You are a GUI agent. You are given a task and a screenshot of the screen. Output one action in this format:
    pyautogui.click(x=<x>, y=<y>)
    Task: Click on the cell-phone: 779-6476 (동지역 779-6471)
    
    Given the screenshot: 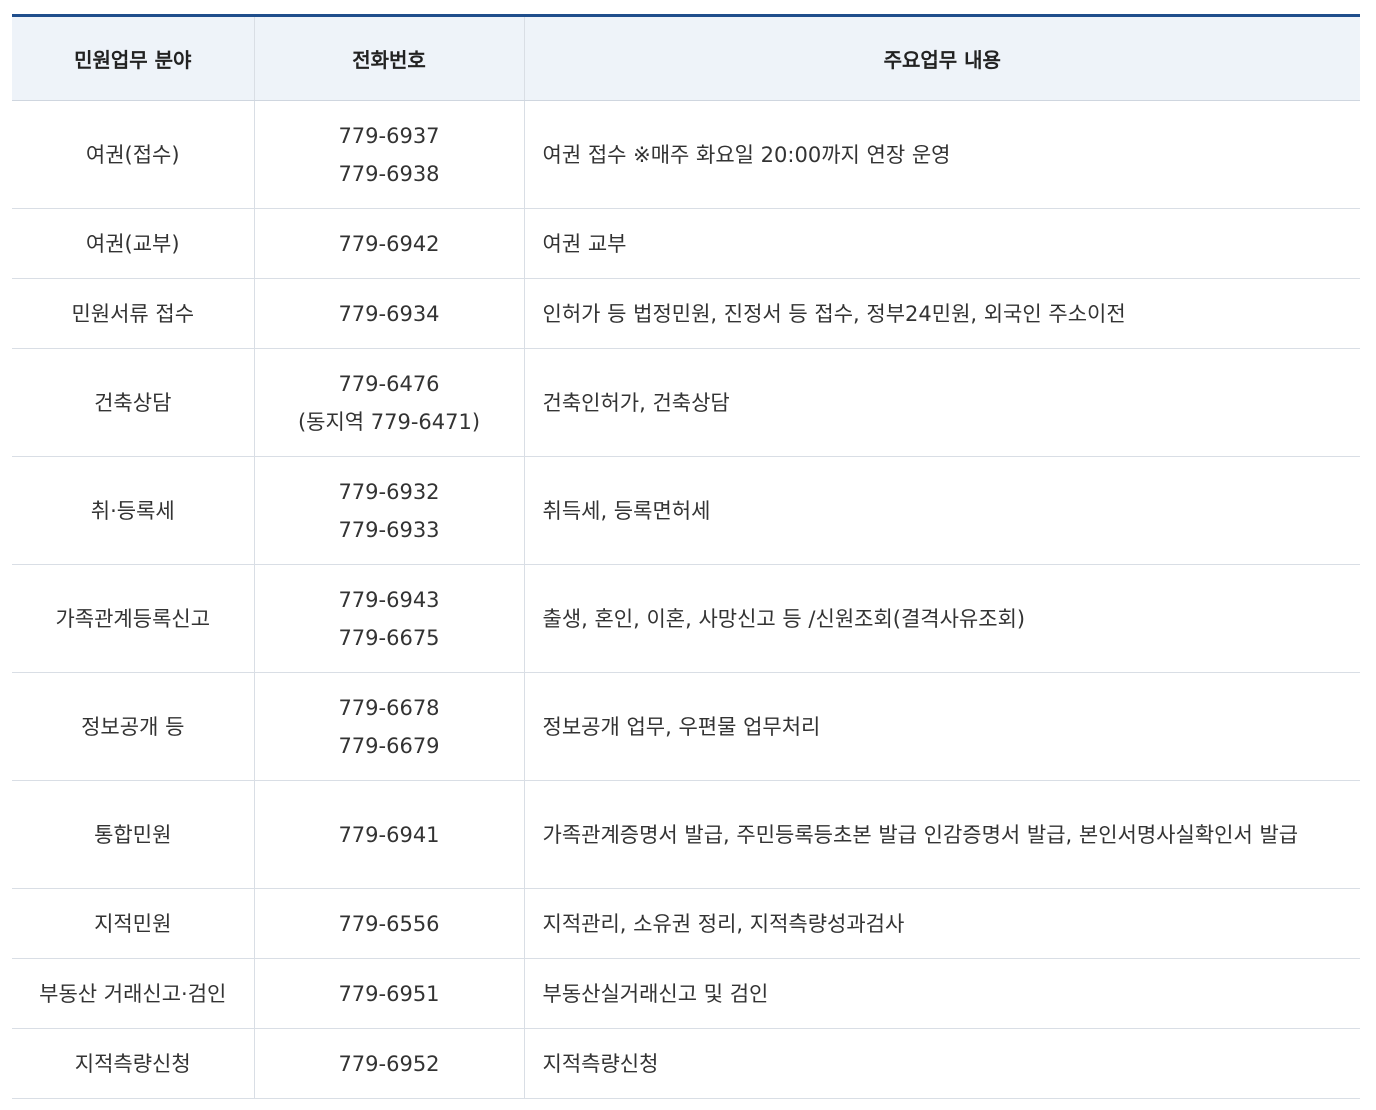 What is the action you would take?
    pyautogui.click(x=388, y=402)
    